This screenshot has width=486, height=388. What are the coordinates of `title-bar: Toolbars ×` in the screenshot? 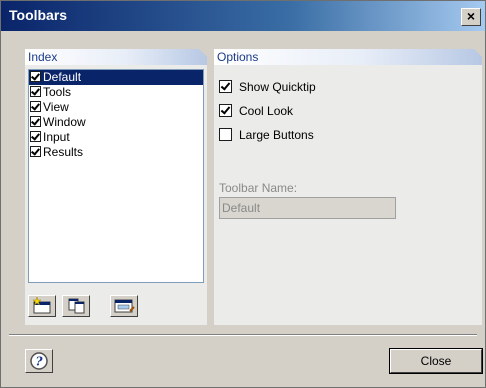 It's located at (243, 16).